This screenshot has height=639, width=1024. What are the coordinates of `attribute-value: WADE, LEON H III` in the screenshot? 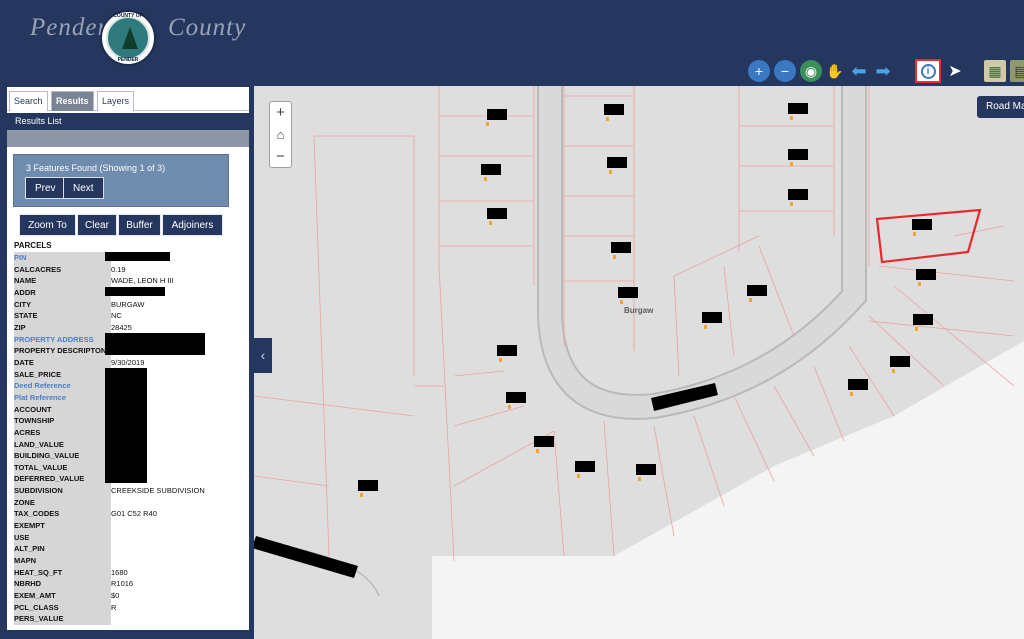 It's located at (142, 281).